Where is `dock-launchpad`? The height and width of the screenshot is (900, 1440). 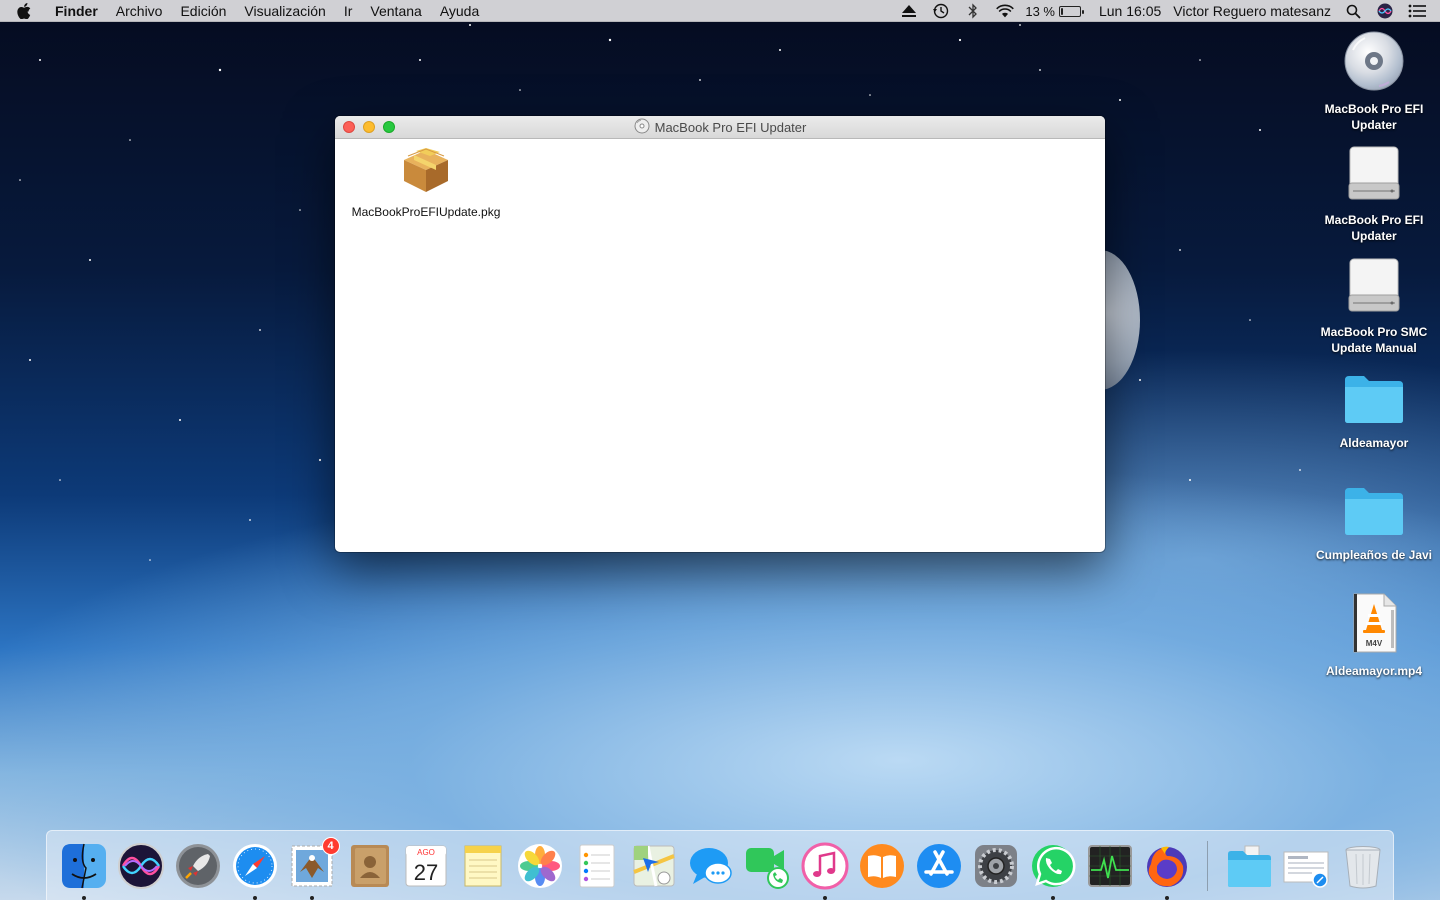
dock-launchpad is located at coordinates (198, 866).